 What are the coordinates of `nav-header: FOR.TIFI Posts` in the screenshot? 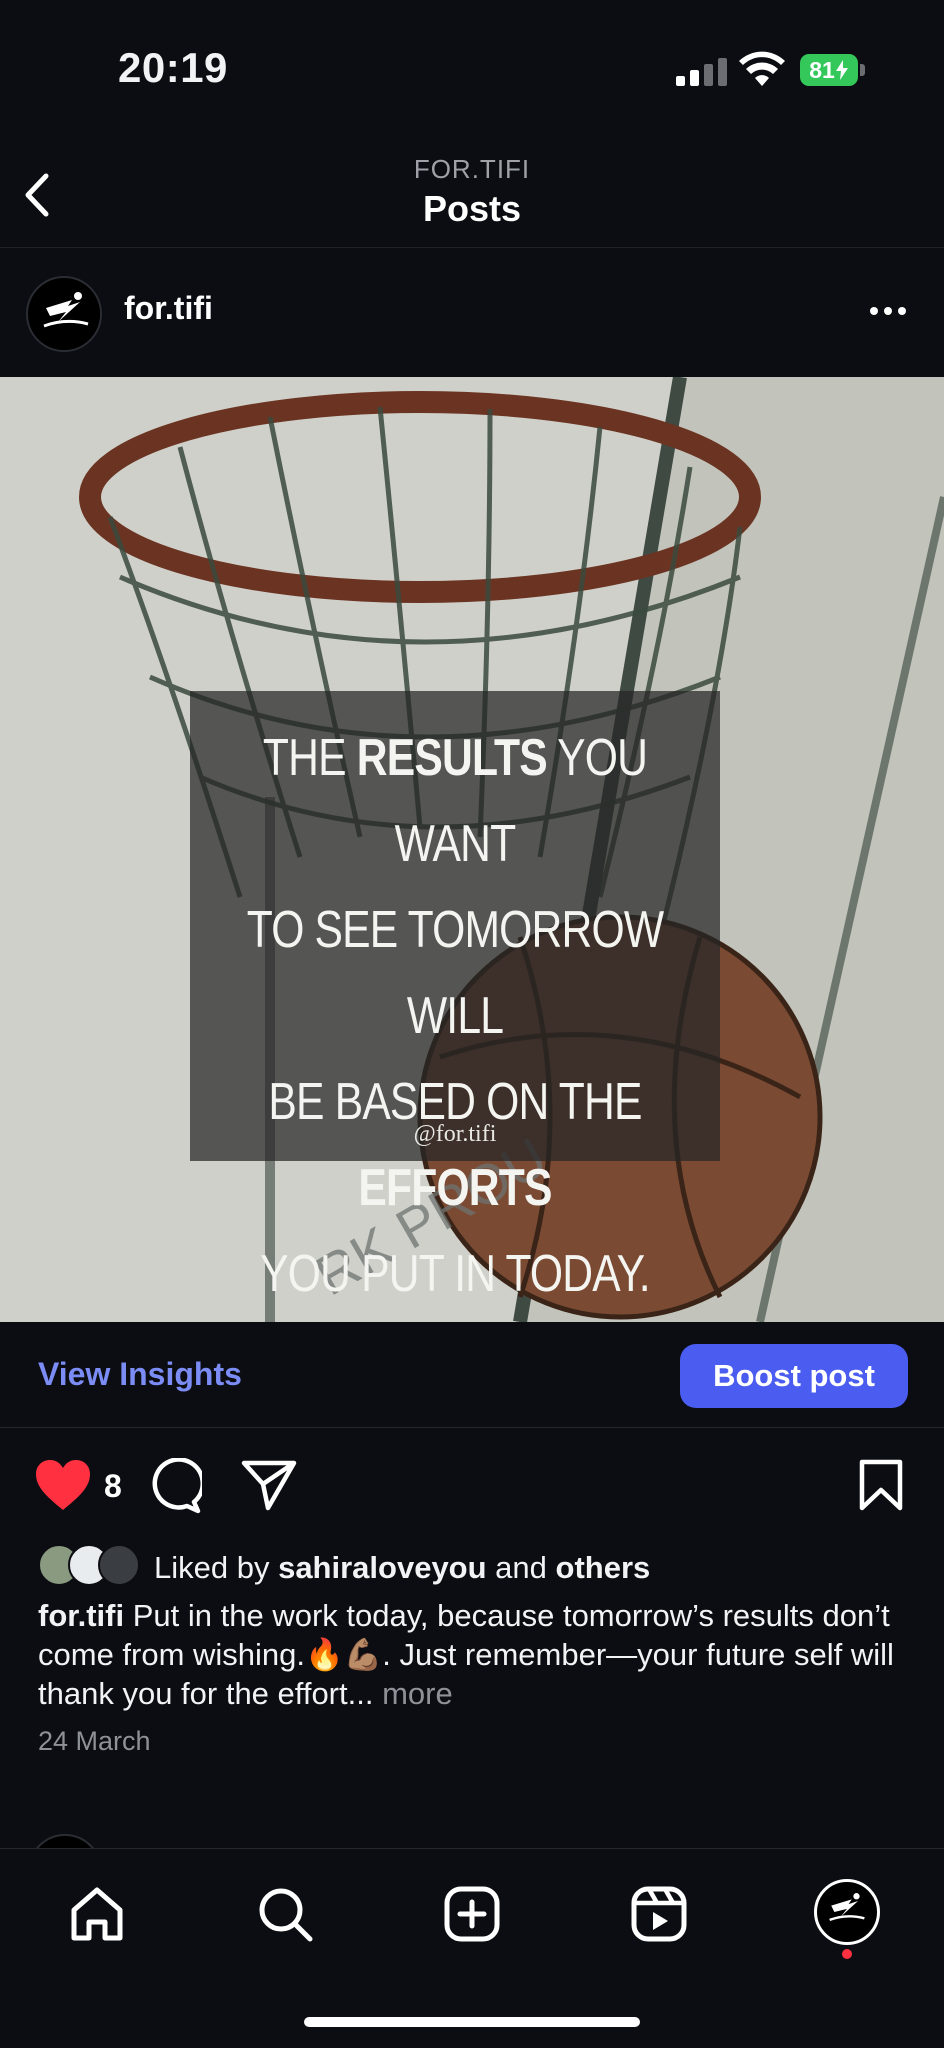 It's located at (472, 194).